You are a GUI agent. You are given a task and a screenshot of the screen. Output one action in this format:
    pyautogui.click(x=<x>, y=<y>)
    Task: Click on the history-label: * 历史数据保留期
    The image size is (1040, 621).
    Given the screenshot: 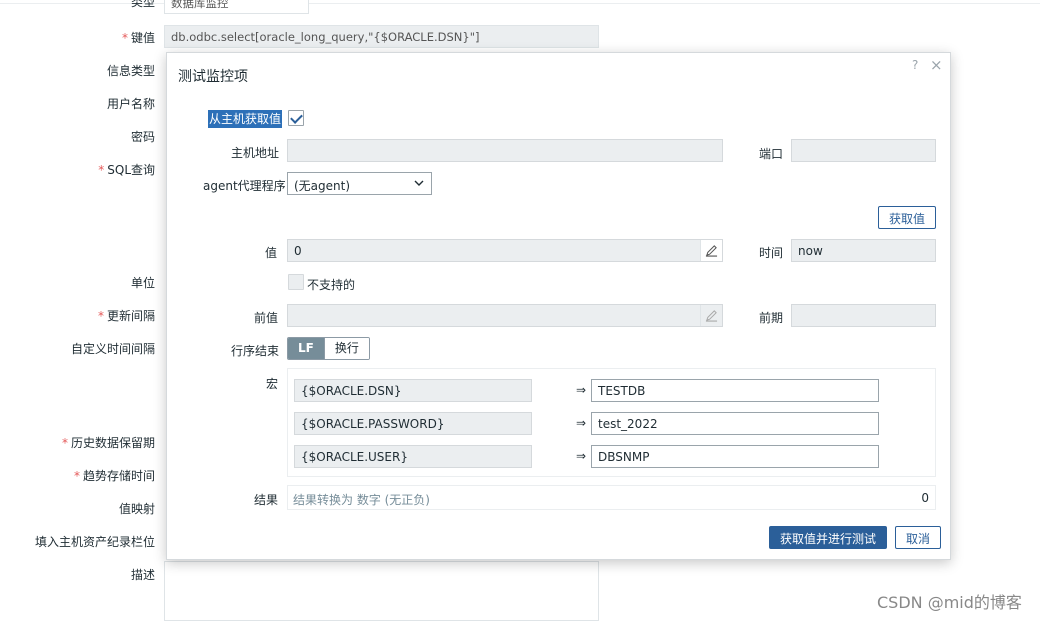 What is the action you would take?
    pyautogui.click(x=108, y=443)
    